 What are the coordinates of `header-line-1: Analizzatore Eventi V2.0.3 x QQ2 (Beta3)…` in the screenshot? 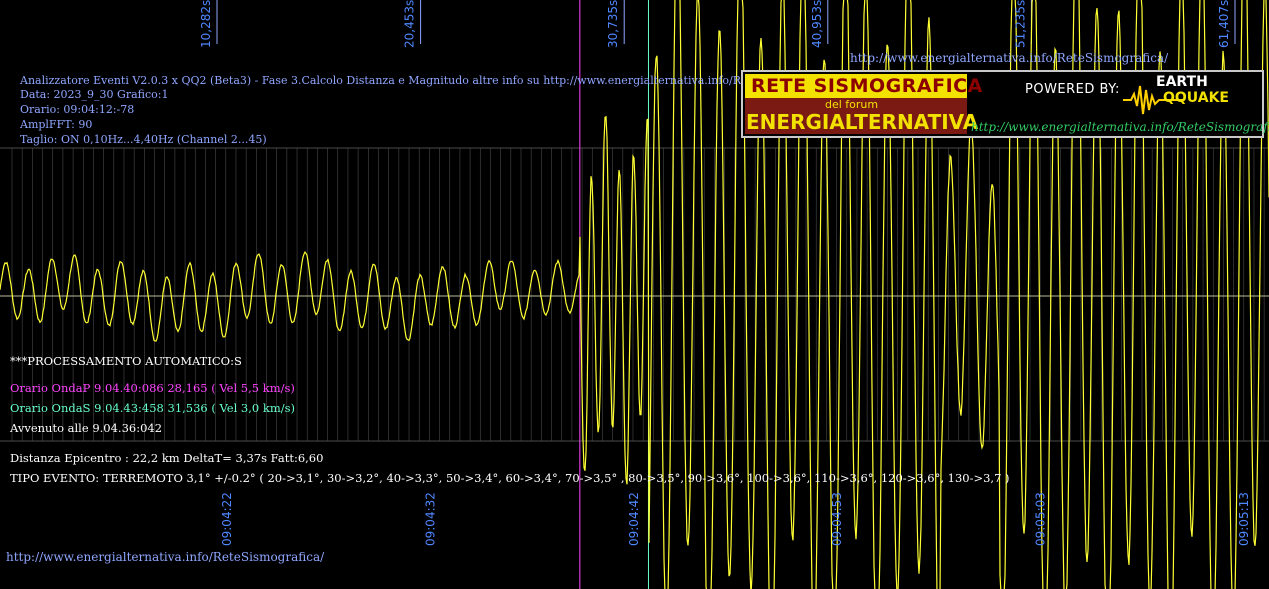 It's located at (403, 80).